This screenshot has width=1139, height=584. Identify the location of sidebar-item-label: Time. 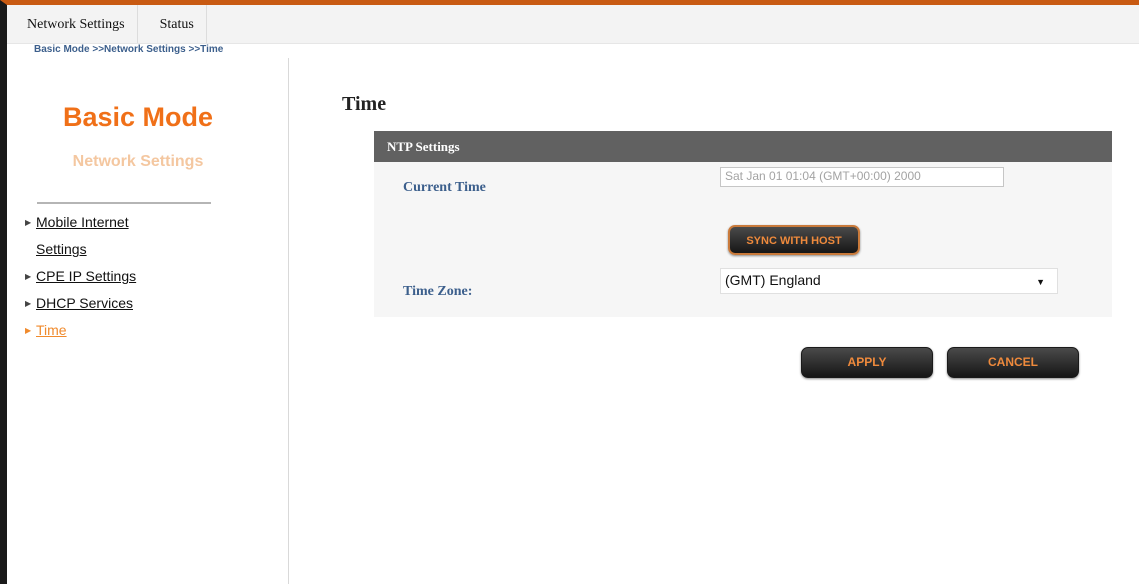
(51, 330).